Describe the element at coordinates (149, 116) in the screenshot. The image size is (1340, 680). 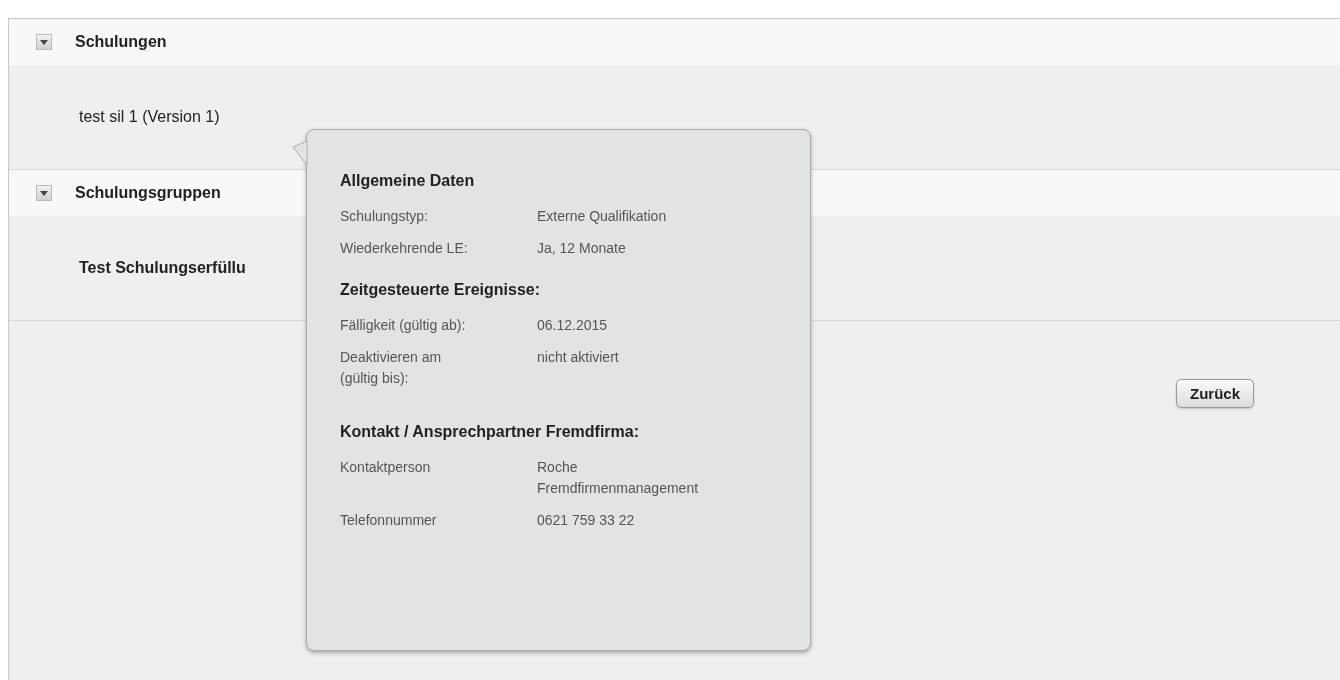
I see `section-item: test sil 1 (Version 1)` at that location.